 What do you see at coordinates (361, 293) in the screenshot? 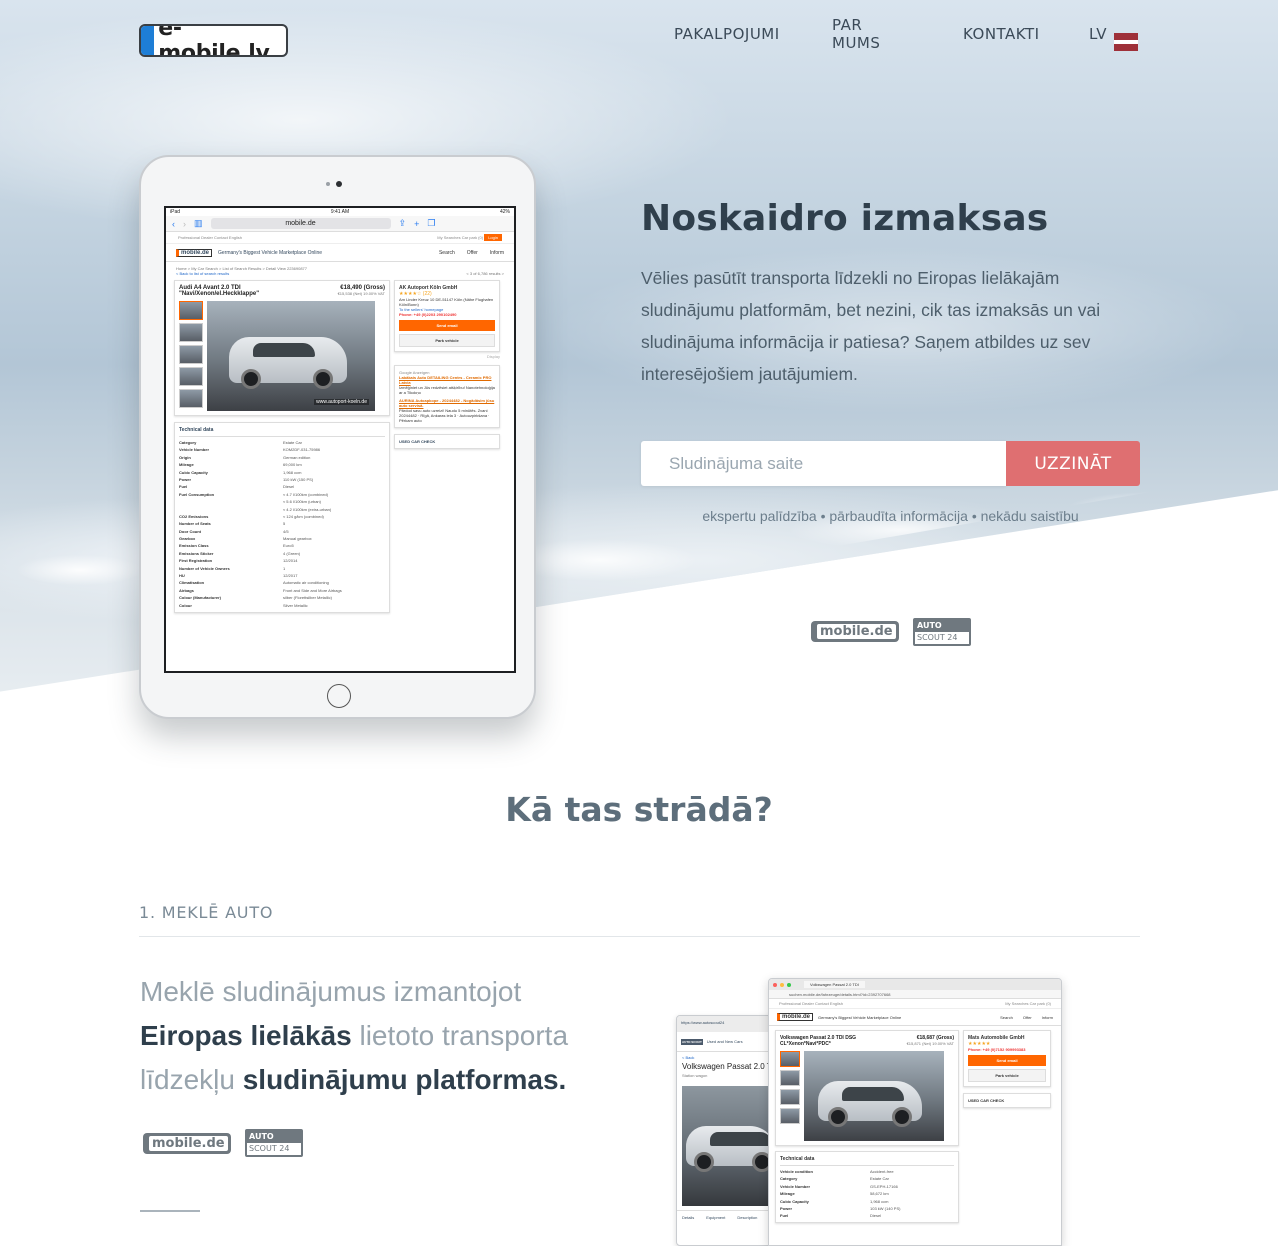
I see `listing-net-price: €15,538 (Net) 19.00% VAT` at bounding box center [361, 293].